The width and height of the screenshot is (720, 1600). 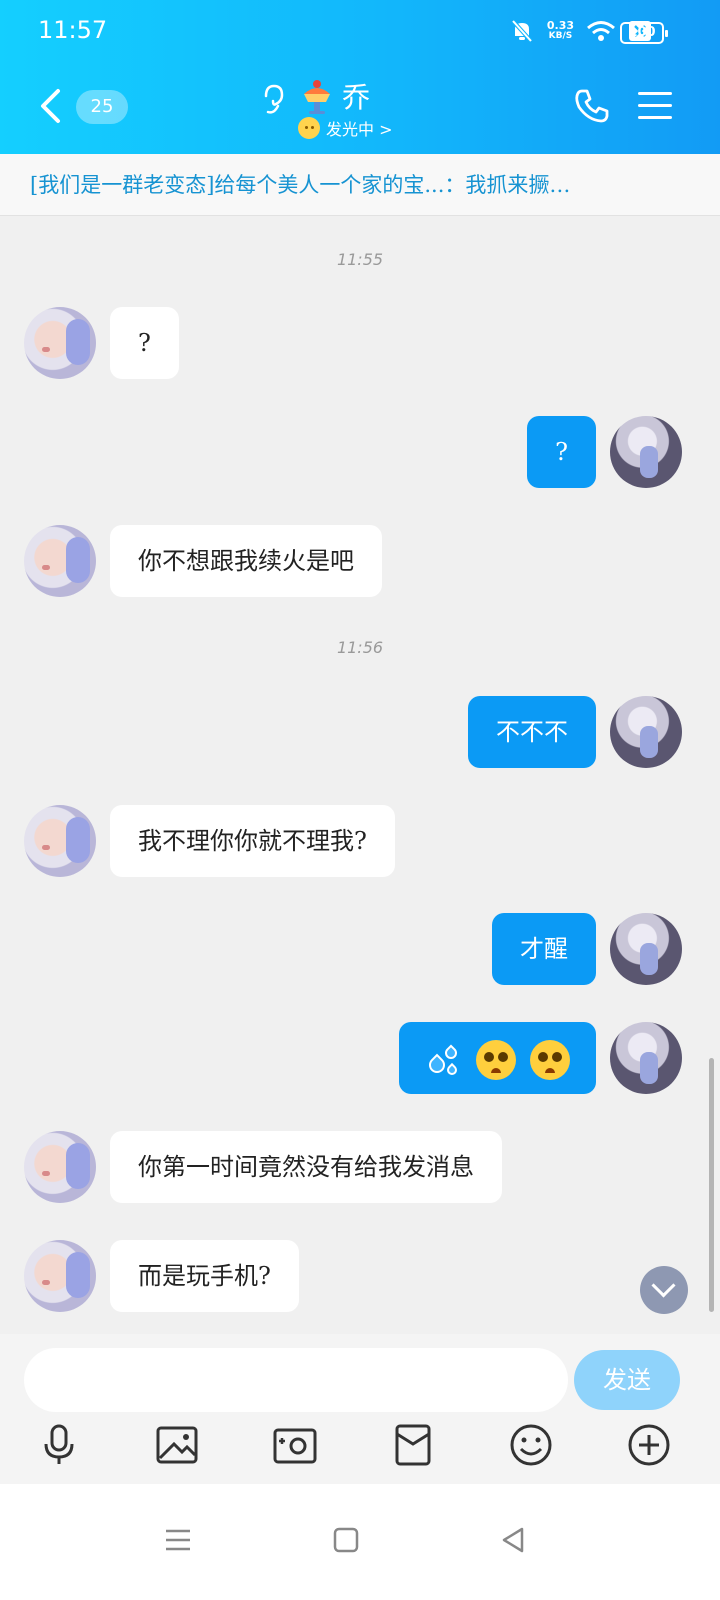 I want to click on message-input, so click(x=296, y=1380).